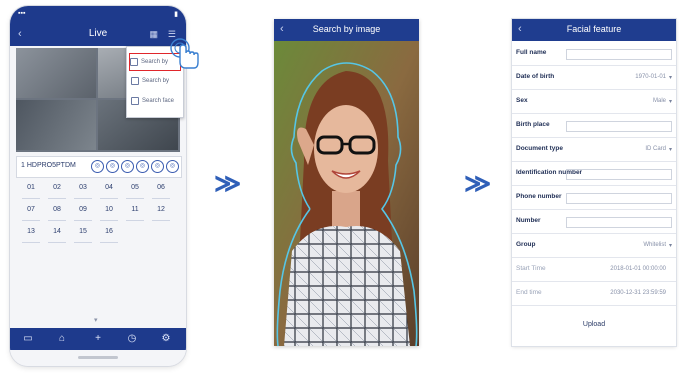  What do you see at coordinates (227, 183) in the screenshot?
I see `step-arrow-1-icon: ≫` at bounding box center [227, 183].